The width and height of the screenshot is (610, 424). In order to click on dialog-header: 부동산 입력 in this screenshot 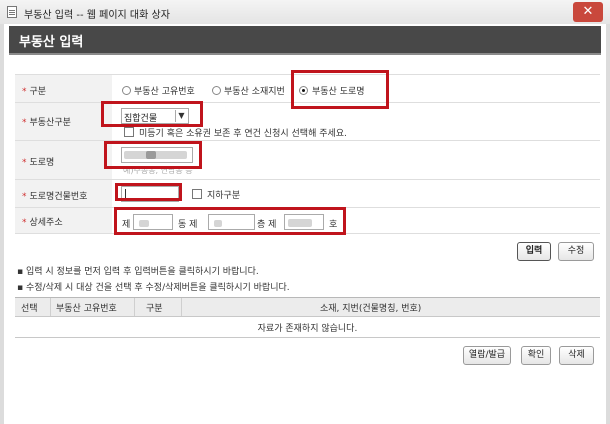, I will do `click(305, 39)`.